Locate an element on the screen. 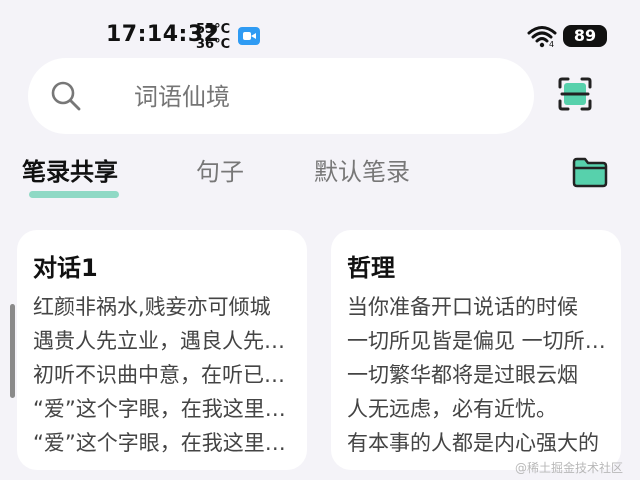  svg-text: 4 is located at coordinates (551, 44).